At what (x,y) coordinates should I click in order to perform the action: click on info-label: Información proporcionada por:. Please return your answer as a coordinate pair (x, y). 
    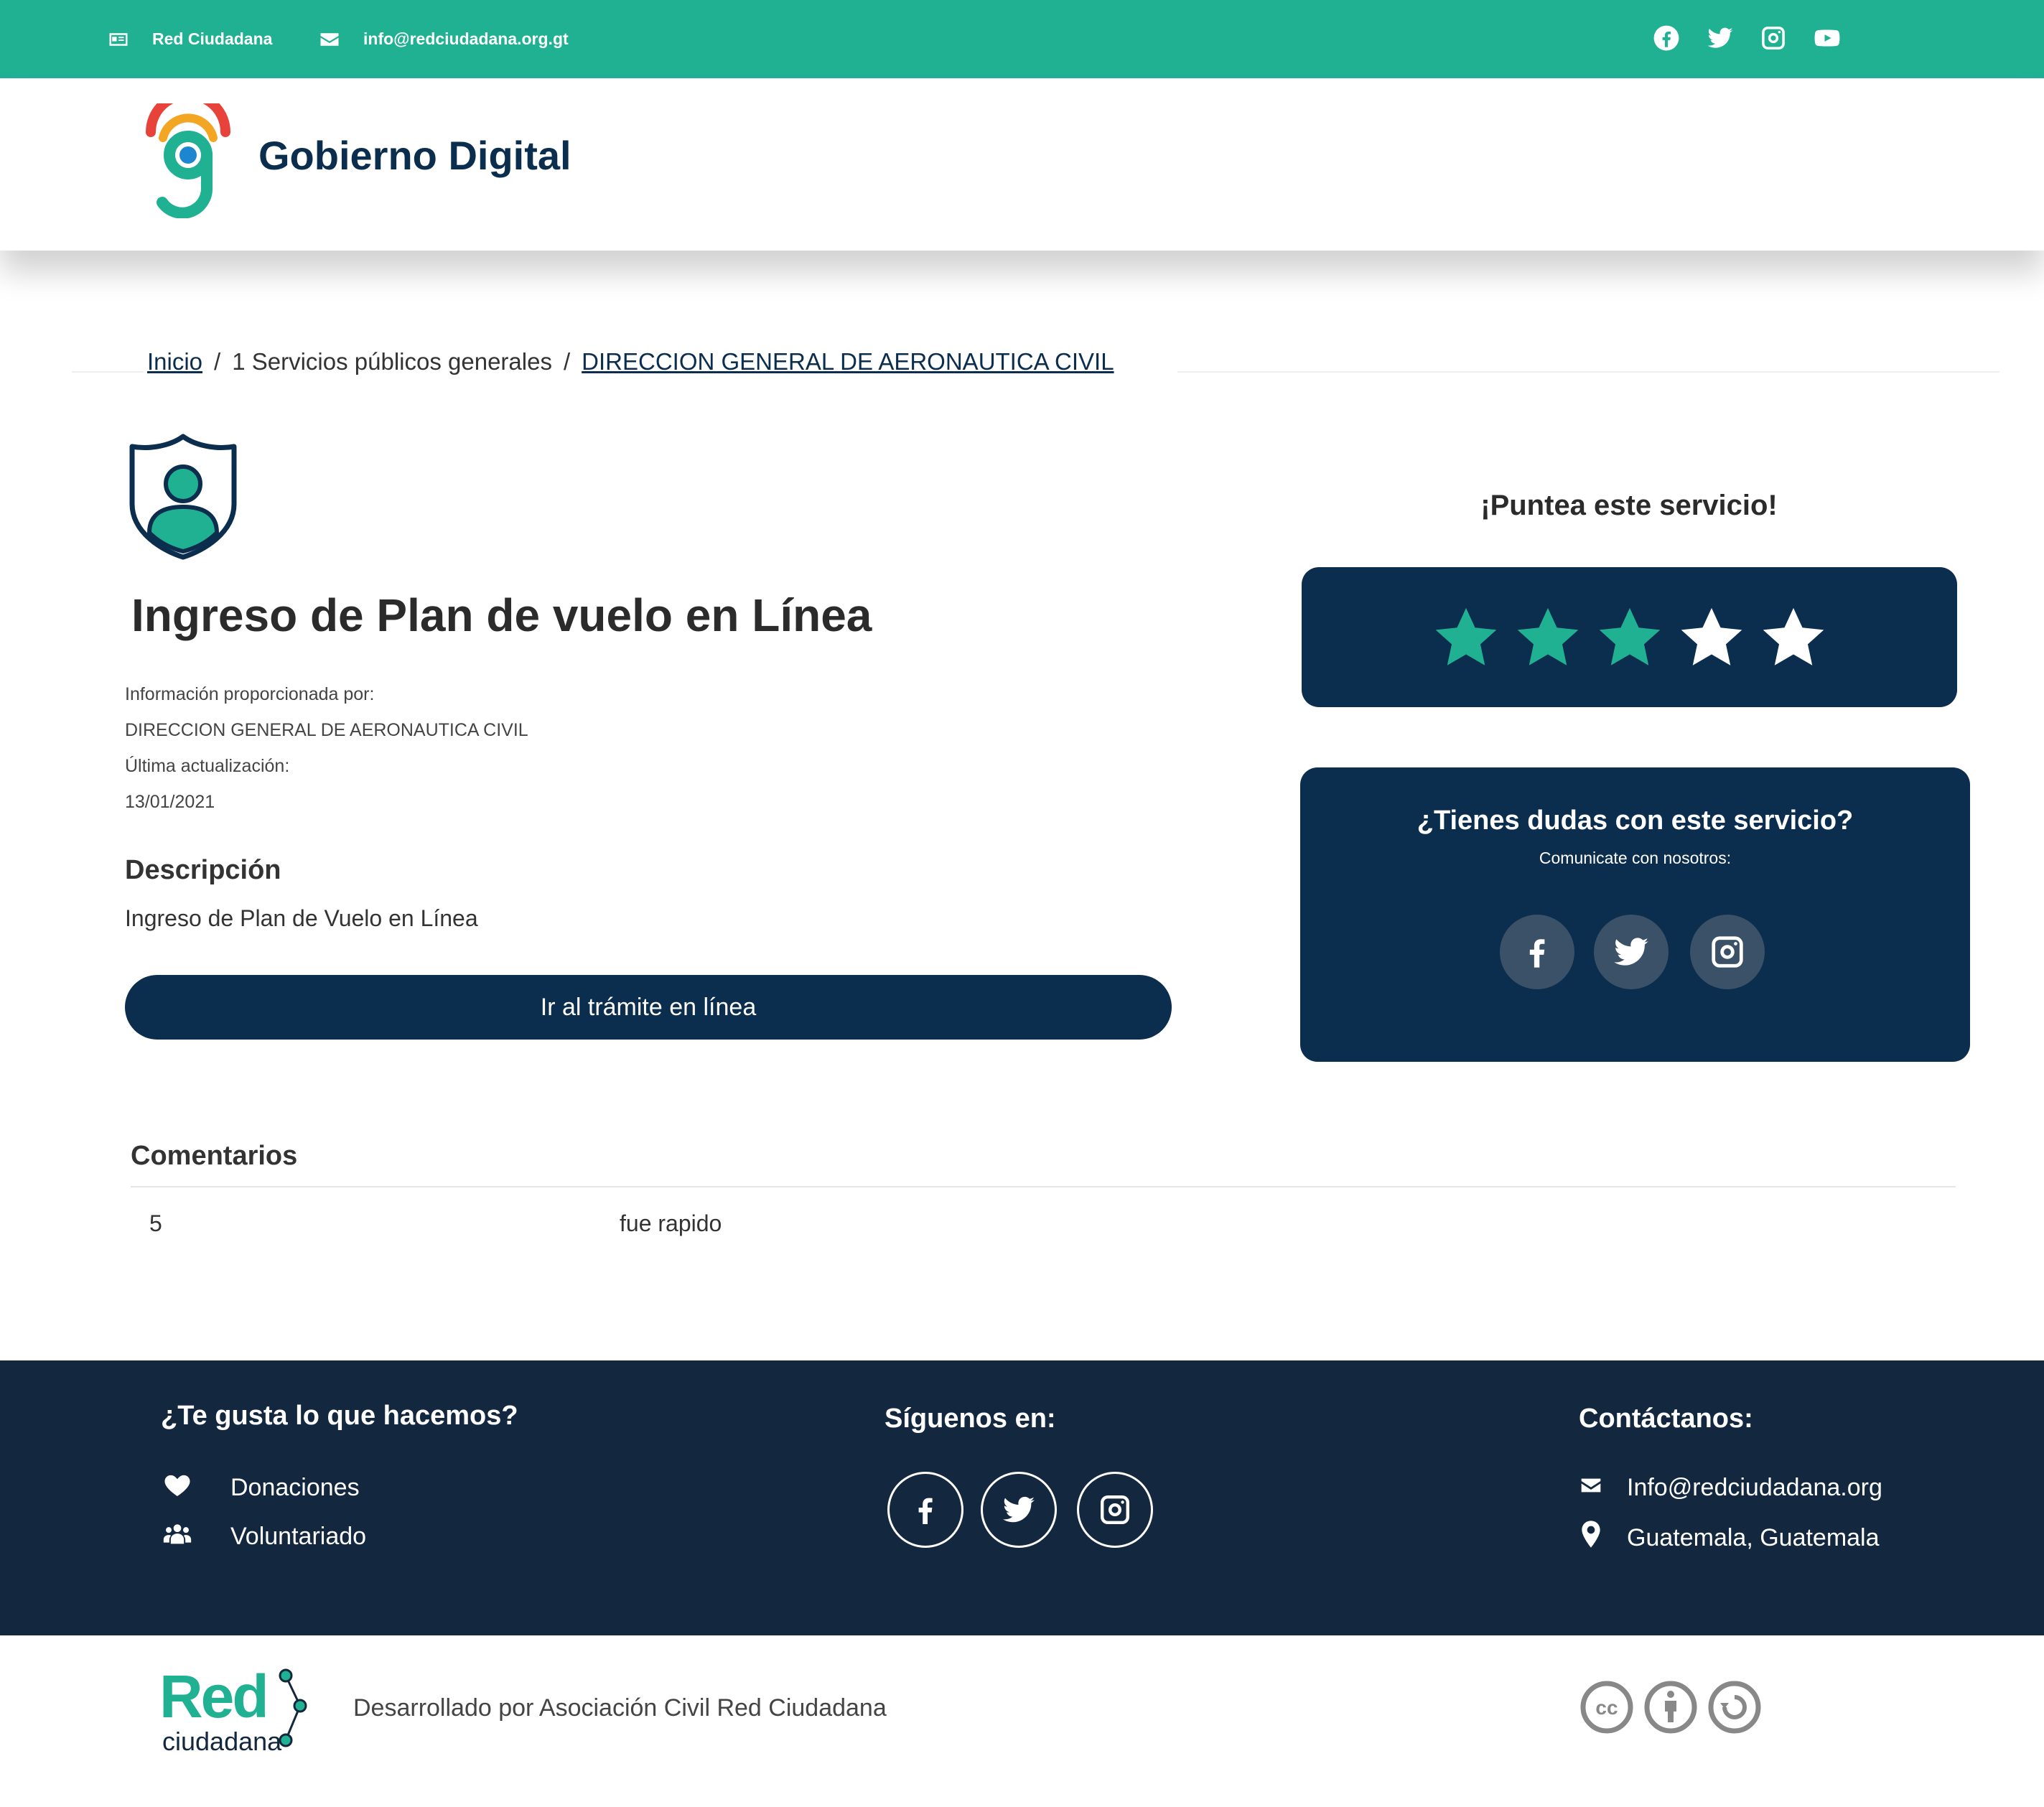
    Looking at the image, I should click on (250, 694).